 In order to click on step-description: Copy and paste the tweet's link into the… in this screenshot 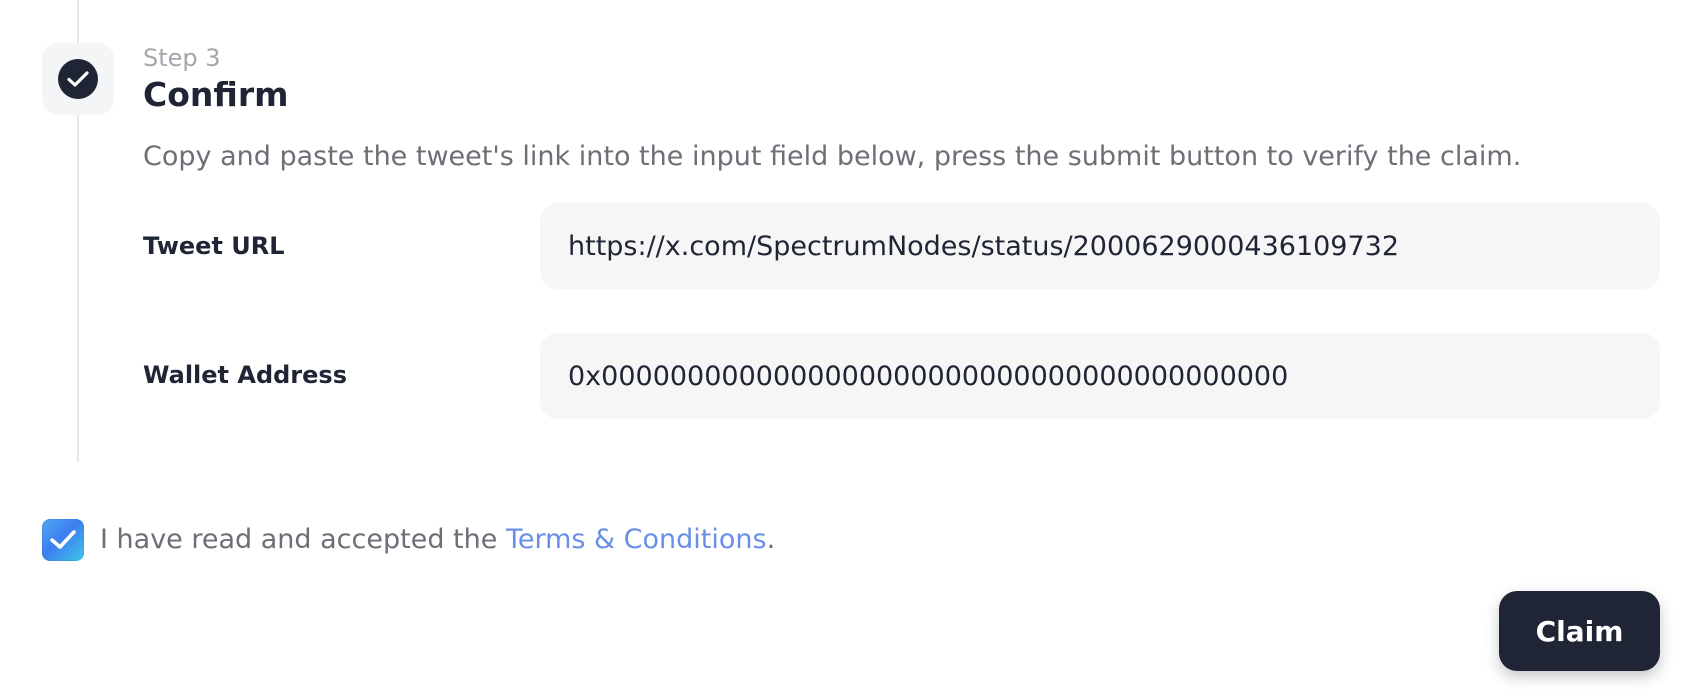, I will do `click(832, 156)`.